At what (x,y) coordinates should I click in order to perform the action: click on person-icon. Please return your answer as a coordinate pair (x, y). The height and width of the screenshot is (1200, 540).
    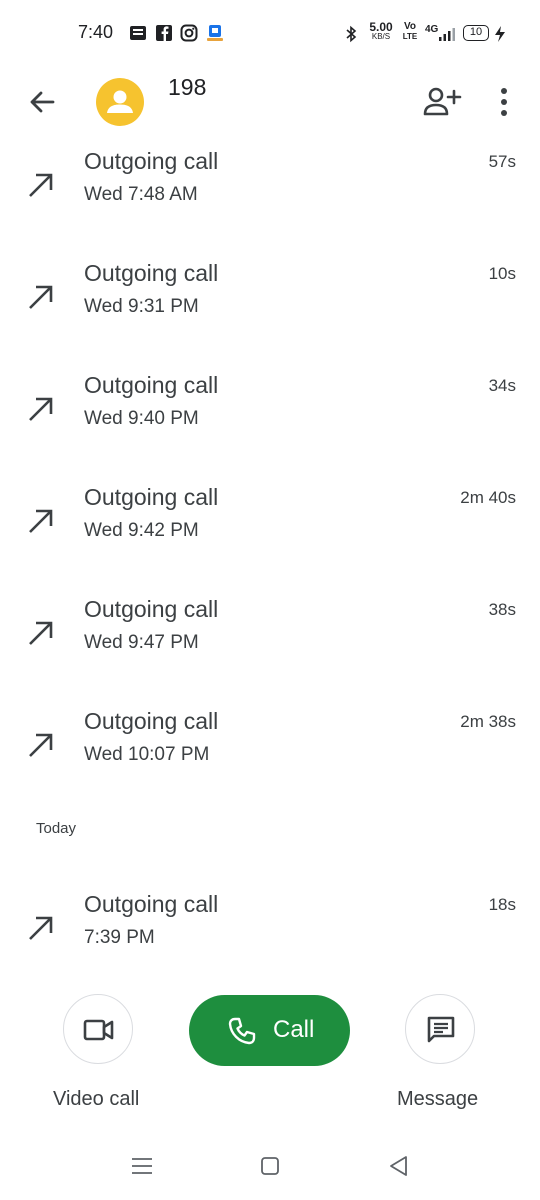
    Looking at the image, I should click on (120, 101).